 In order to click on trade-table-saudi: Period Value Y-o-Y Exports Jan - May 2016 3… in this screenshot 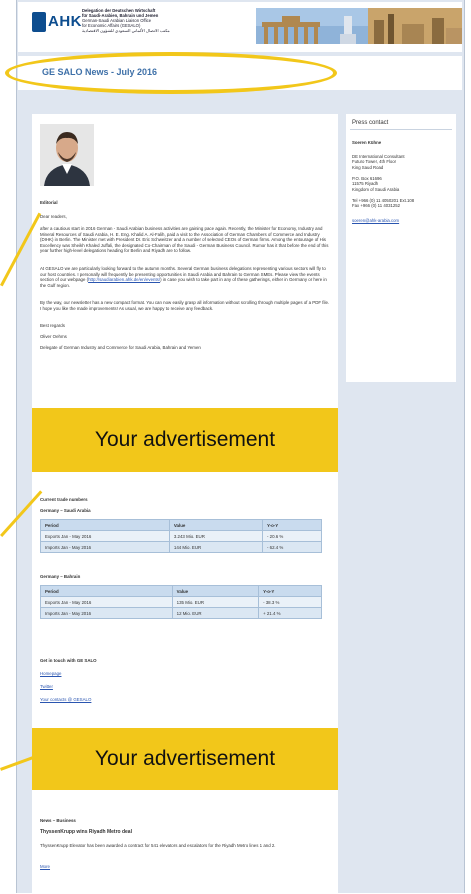, I will do `click(181, 536)`.